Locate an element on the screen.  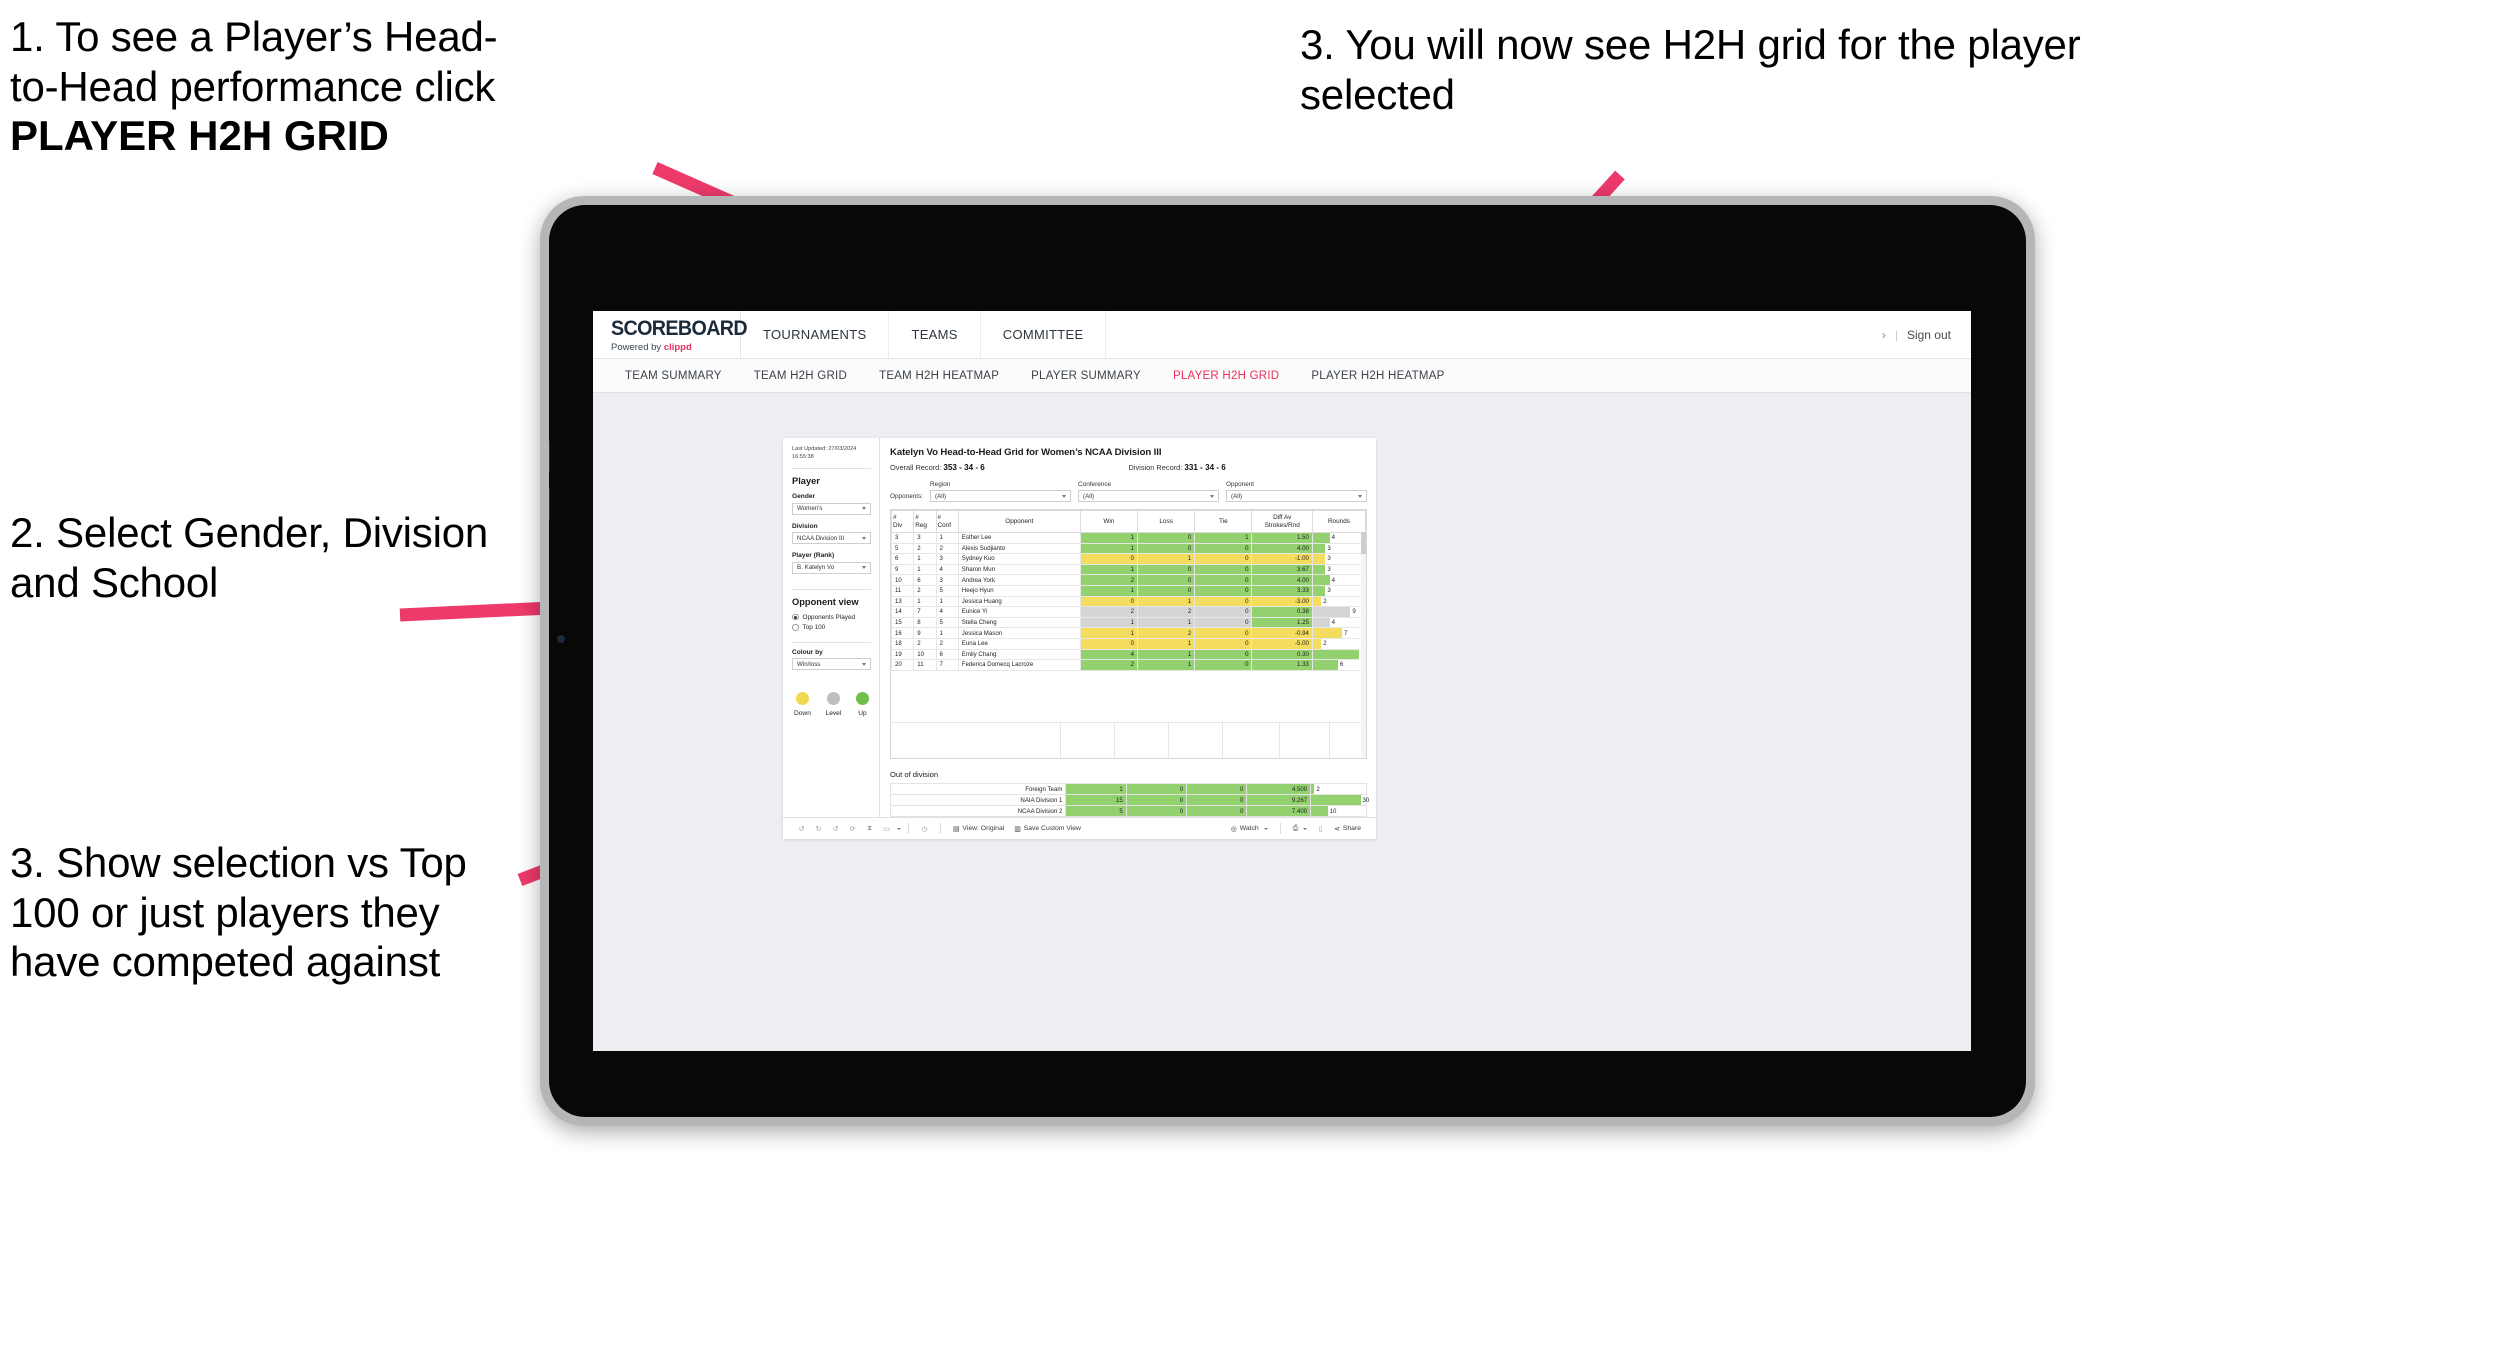
cell-conf: 2 is located at coordinates (947, 548).